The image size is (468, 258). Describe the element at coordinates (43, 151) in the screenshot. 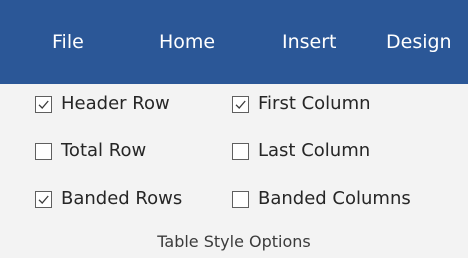

I see `total-row-checkbox` at that location.